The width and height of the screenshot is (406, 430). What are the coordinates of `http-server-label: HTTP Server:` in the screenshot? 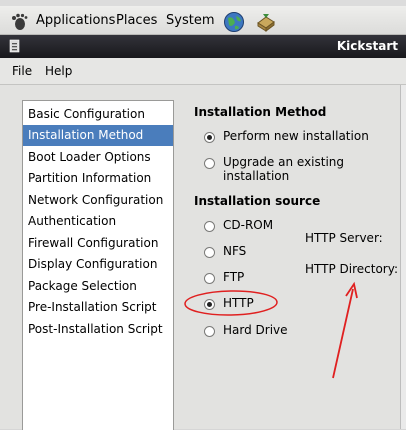 It's located at (344, 238).